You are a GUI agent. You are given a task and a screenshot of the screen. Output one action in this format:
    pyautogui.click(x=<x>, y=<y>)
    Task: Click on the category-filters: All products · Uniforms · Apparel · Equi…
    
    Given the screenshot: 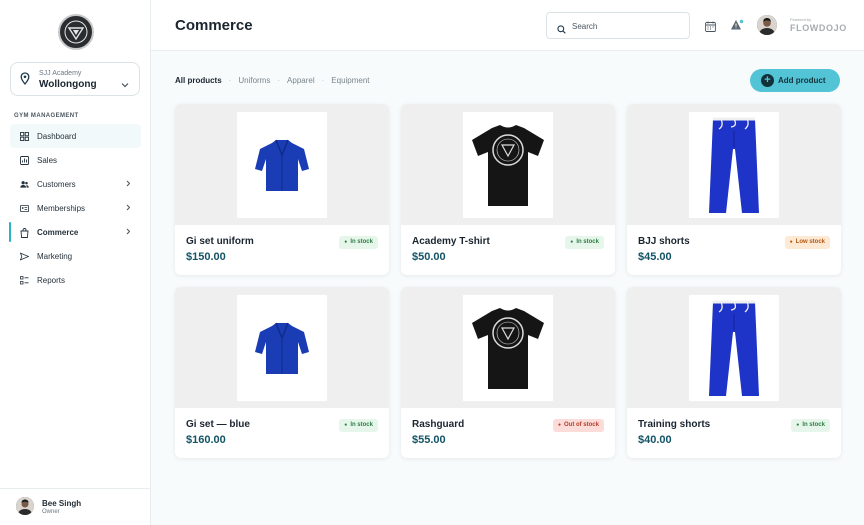 What is the action you would take?
    pyautogui.click(x=272, y=80)
    